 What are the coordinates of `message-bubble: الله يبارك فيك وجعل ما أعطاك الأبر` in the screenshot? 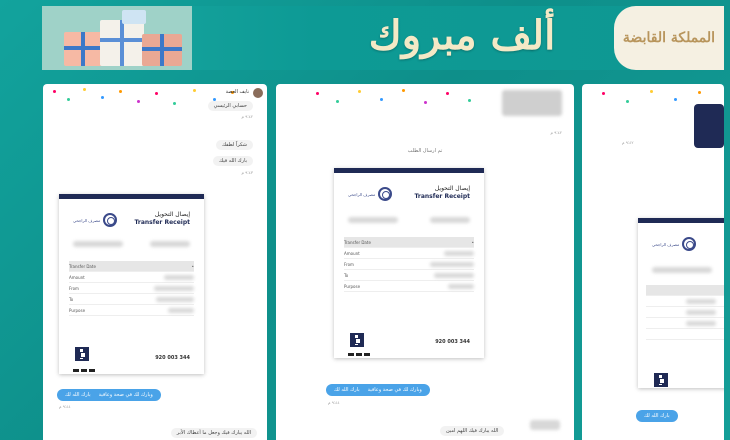 It's located at (213, 433).